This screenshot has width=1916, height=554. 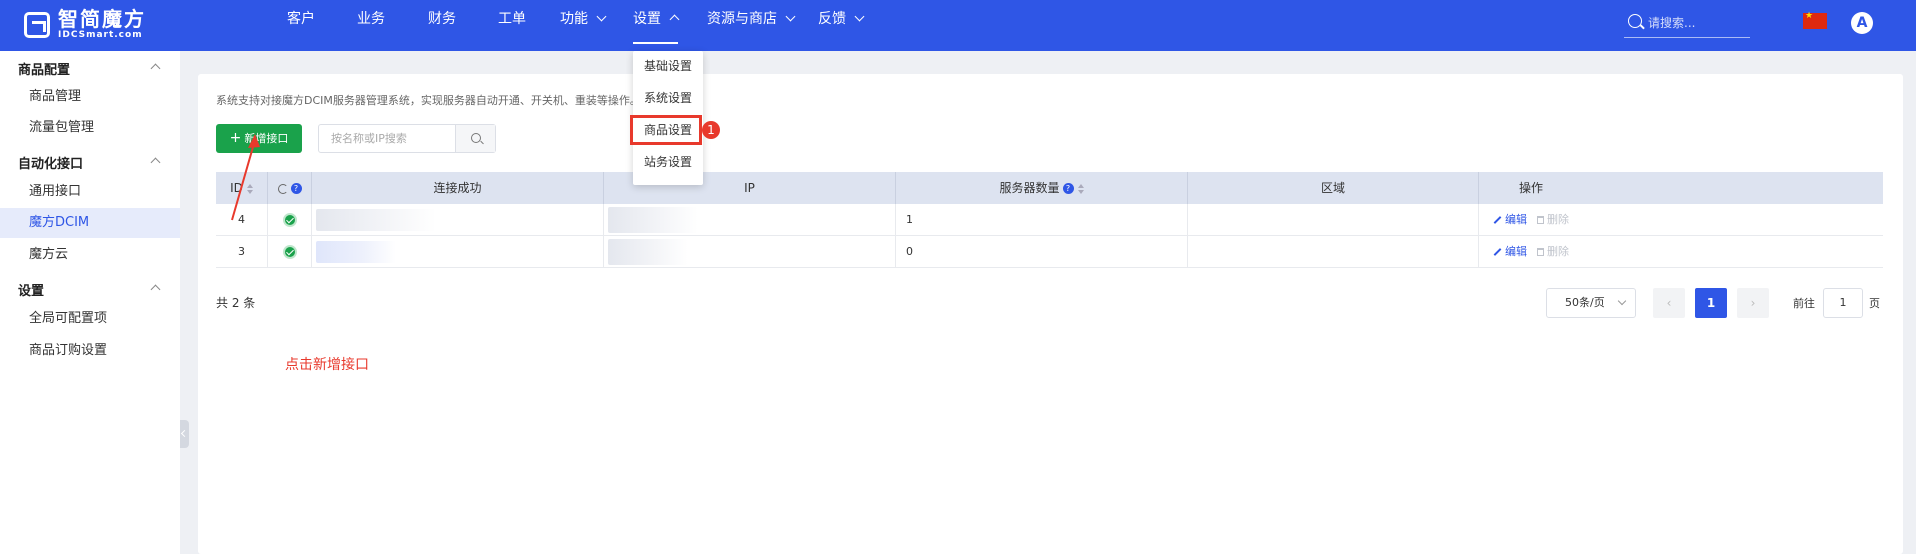 I want to click on goto-label: 前往, so click(x=1804, y=303).